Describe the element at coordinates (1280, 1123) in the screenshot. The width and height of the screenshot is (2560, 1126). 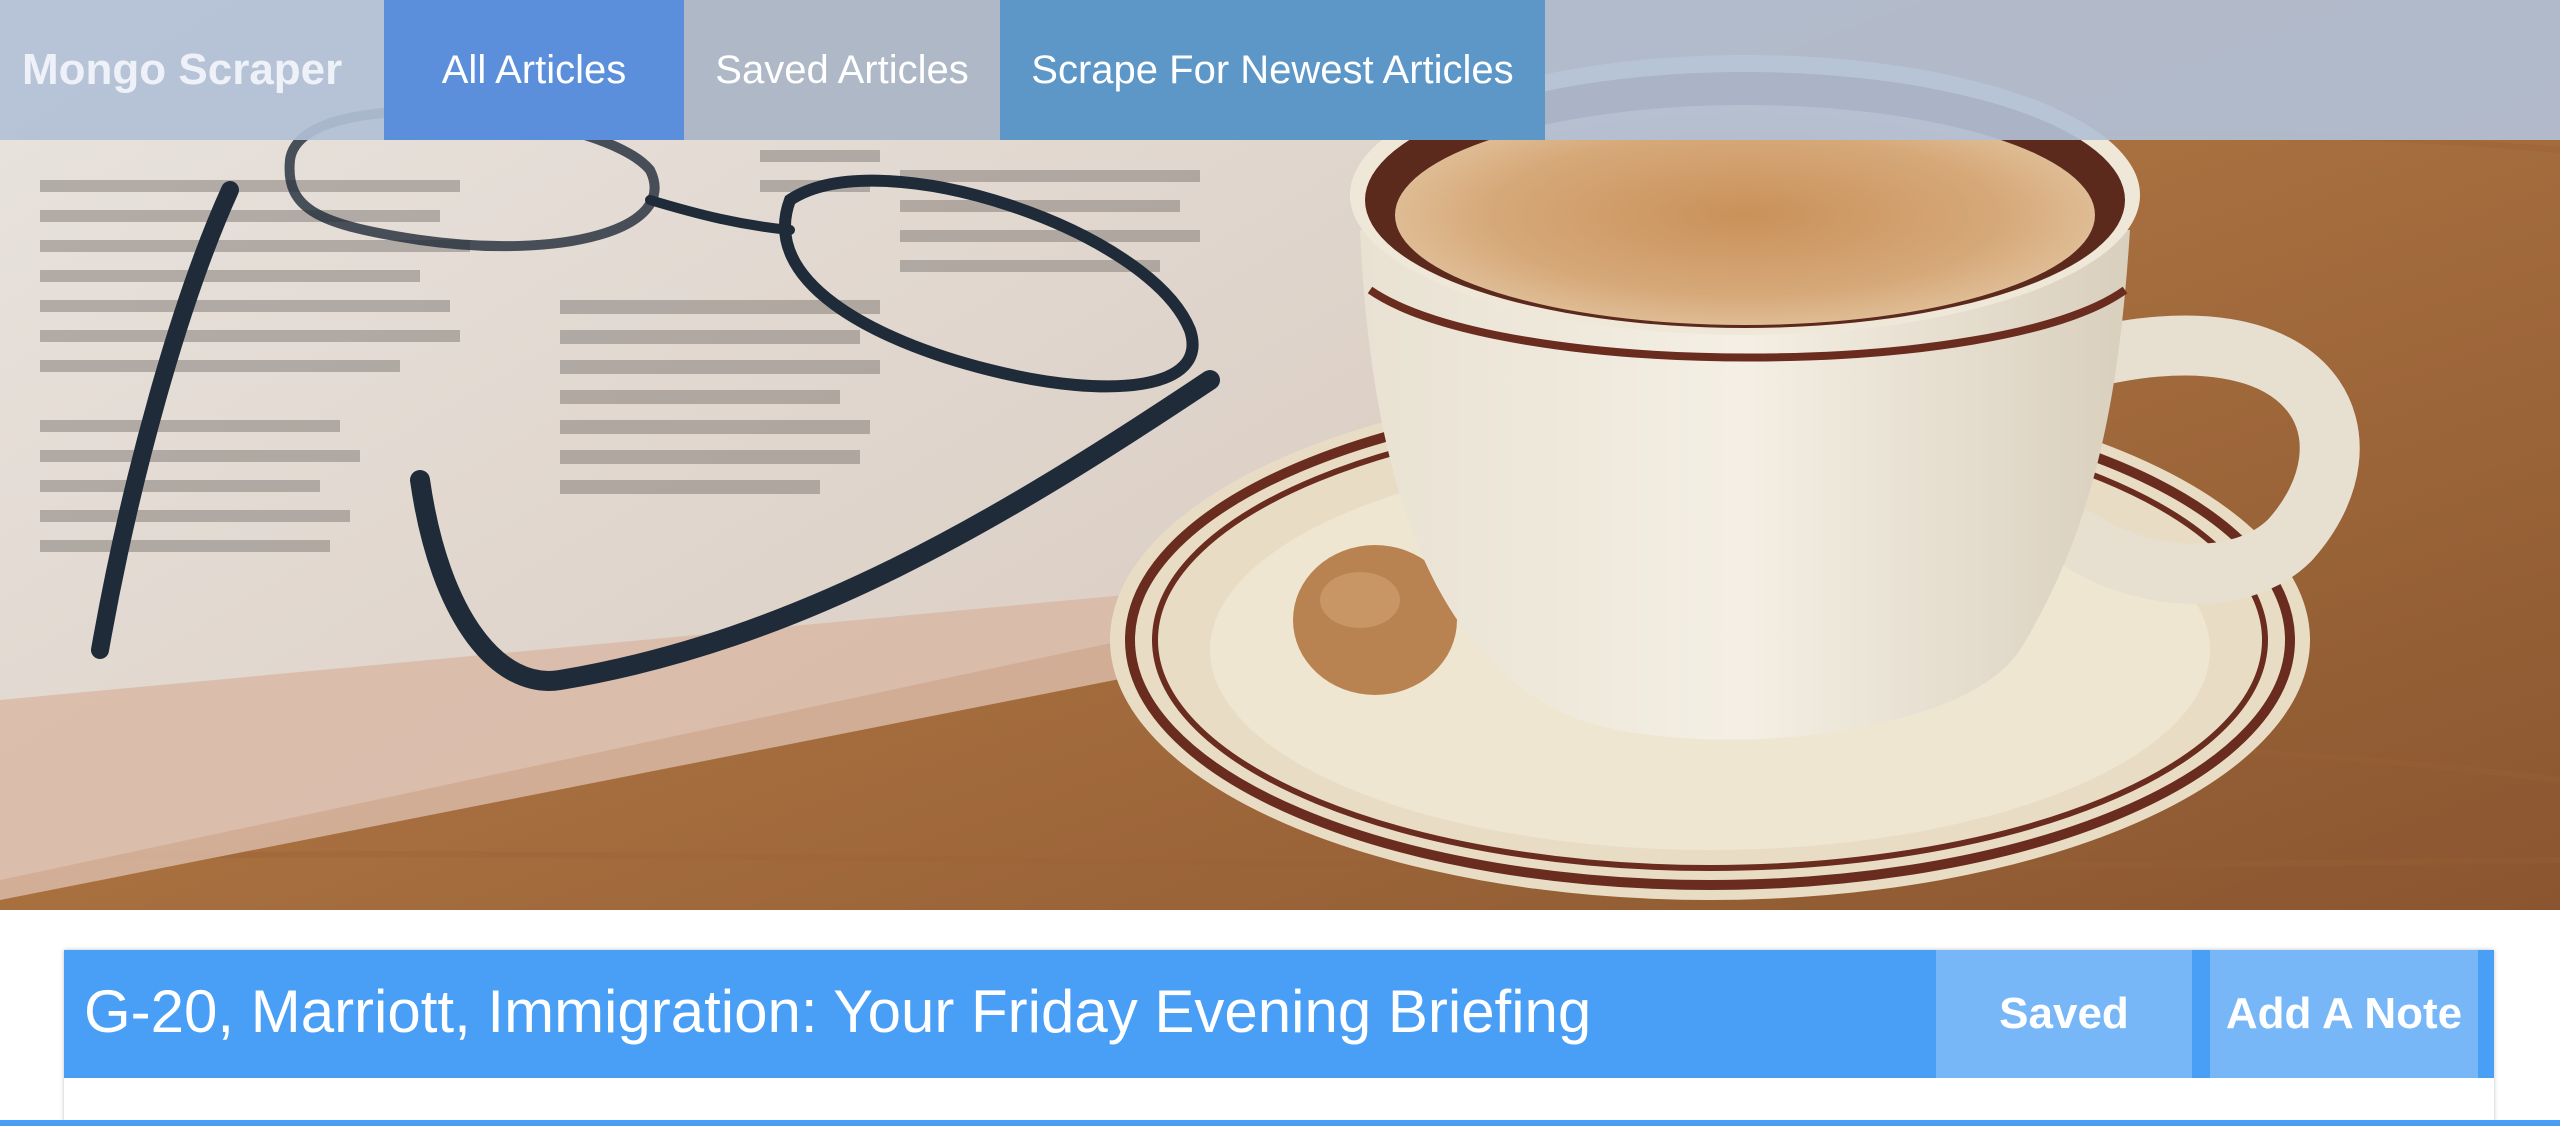
I see `bottom-divider` at that location.